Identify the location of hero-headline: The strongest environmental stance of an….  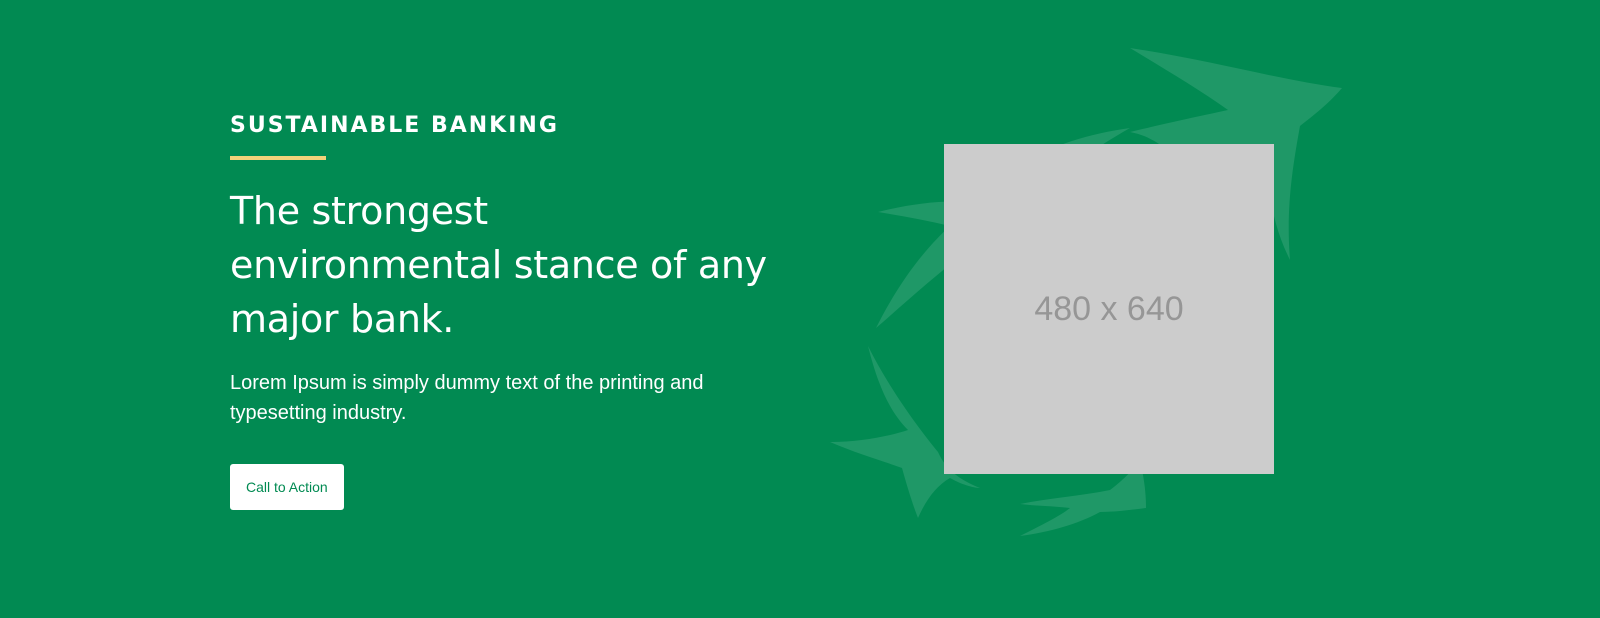
(498, 265).